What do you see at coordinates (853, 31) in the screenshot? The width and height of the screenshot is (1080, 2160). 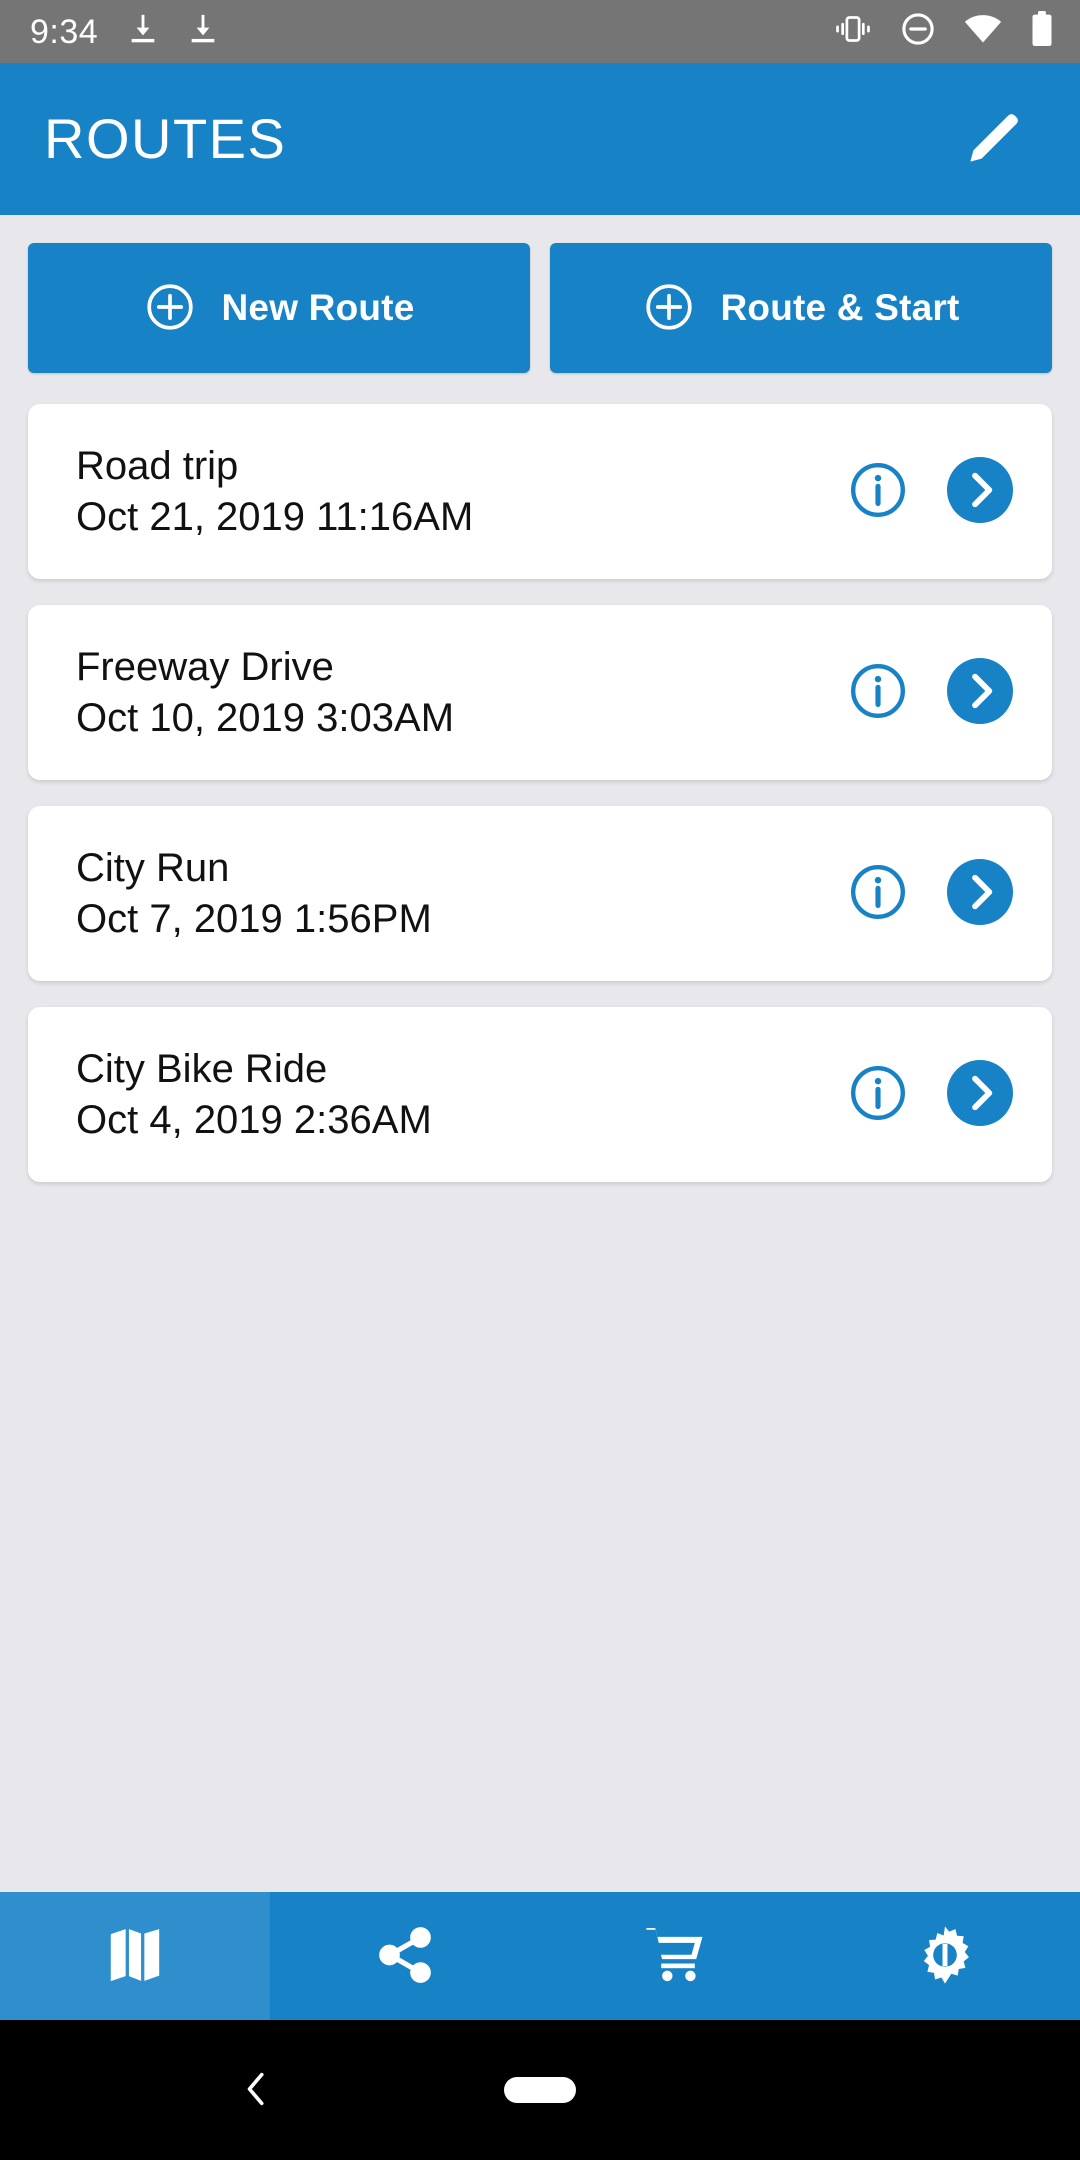 I see `vibrate-icon` at bounding box center [853, 31].